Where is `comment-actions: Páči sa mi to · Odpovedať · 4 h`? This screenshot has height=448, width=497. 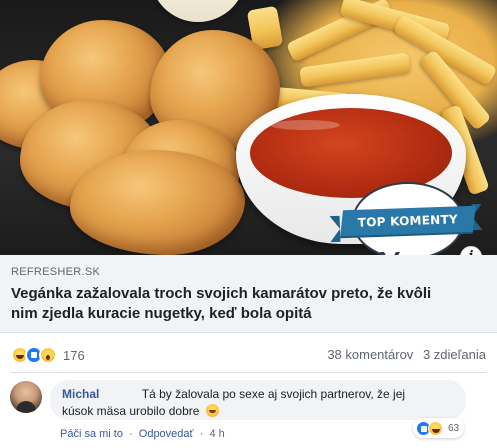 comment-actions: Páči sa mi to · Odpovedať · 4 h is located at coordinates (142, 434).